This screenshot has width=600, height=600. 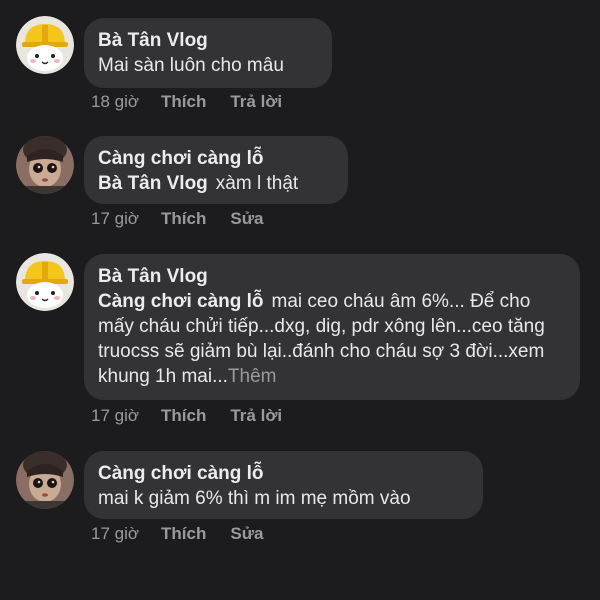 I want to click on comment-actions: 18 giờ Thích Trả lời, so click(x=198, y=102).